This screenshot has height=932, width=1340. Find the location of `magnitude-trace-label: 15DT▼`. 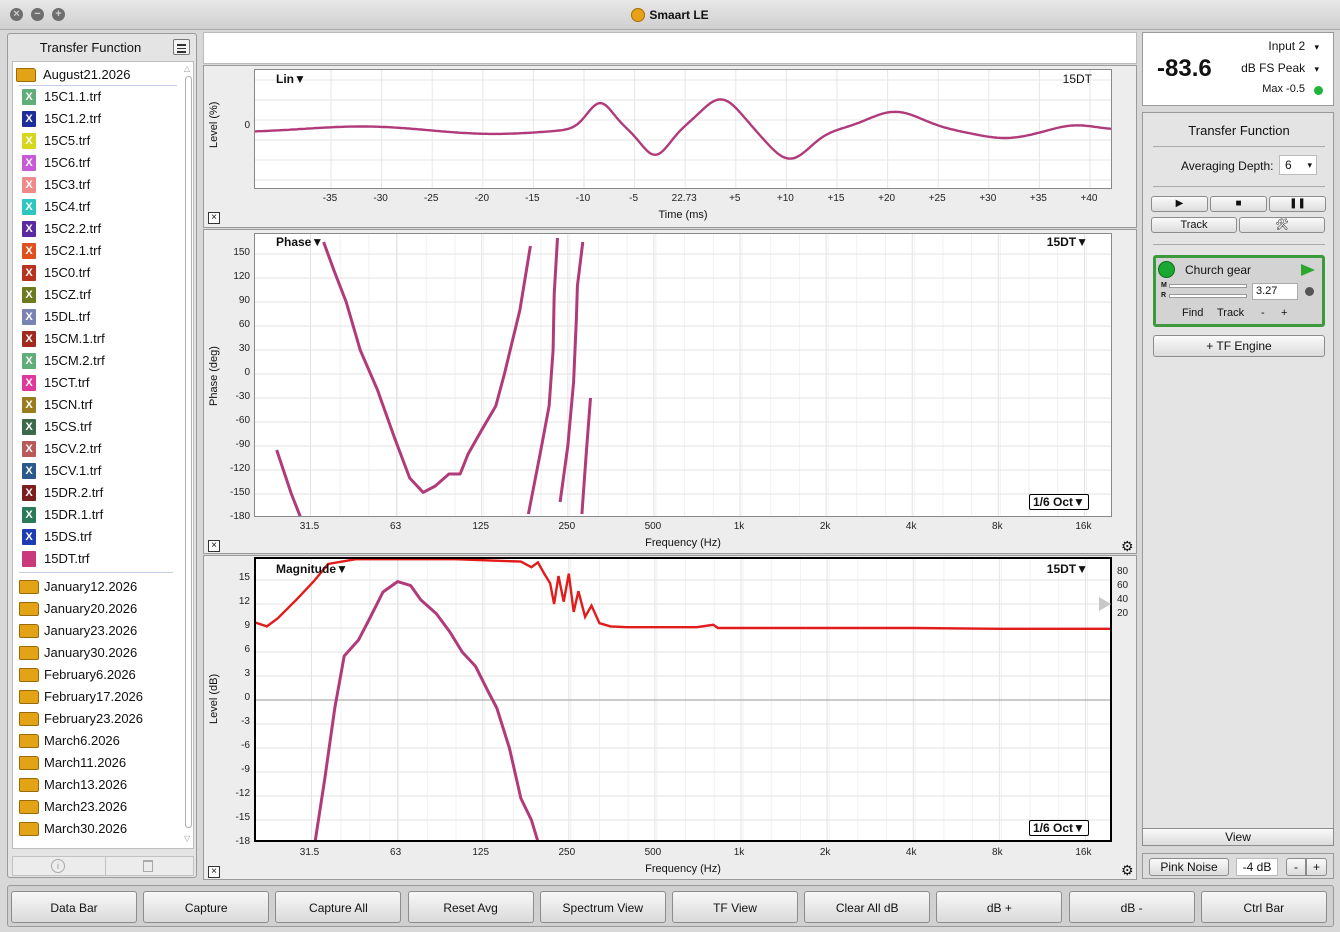

magnitude-trace-label: 15DT▼ is located at coordinates (1067, 569).